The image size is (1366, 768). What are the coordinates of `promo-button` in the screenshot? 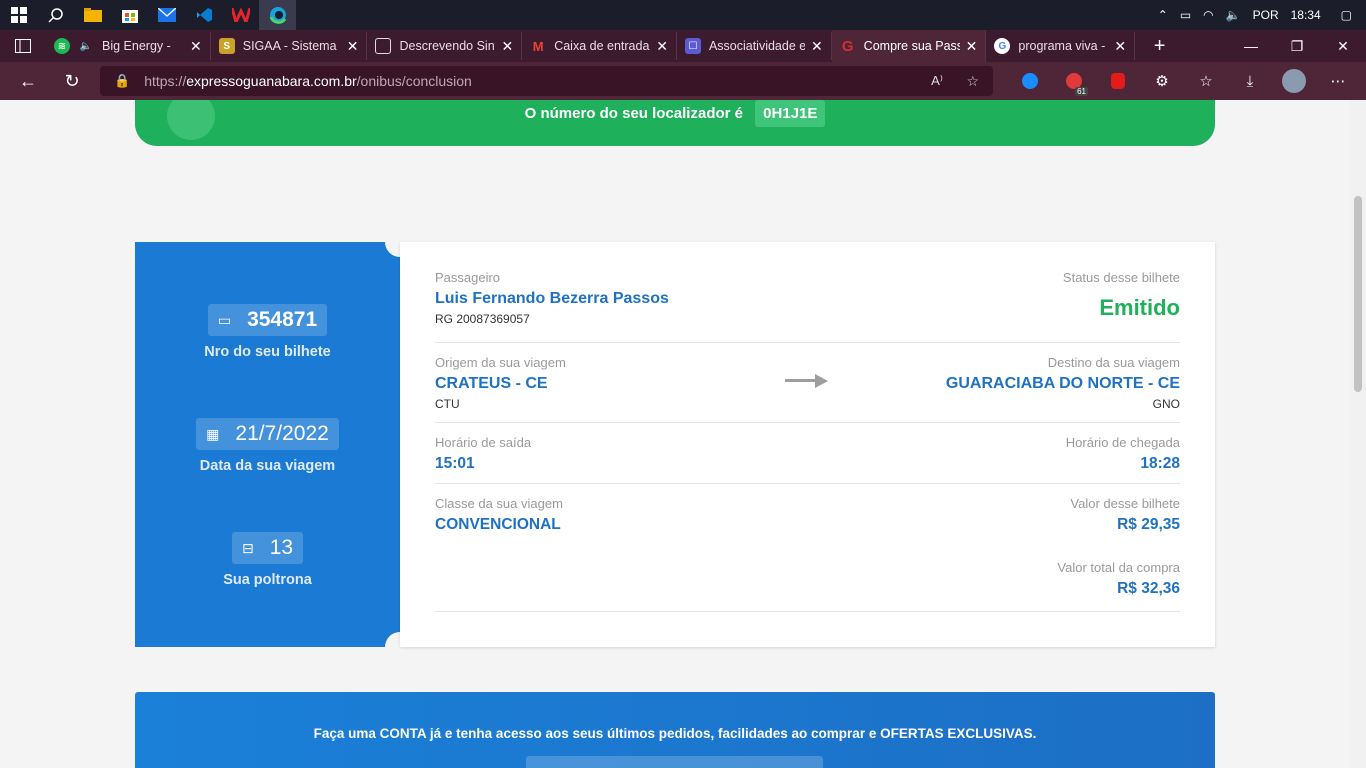 It's located at (674, 762).